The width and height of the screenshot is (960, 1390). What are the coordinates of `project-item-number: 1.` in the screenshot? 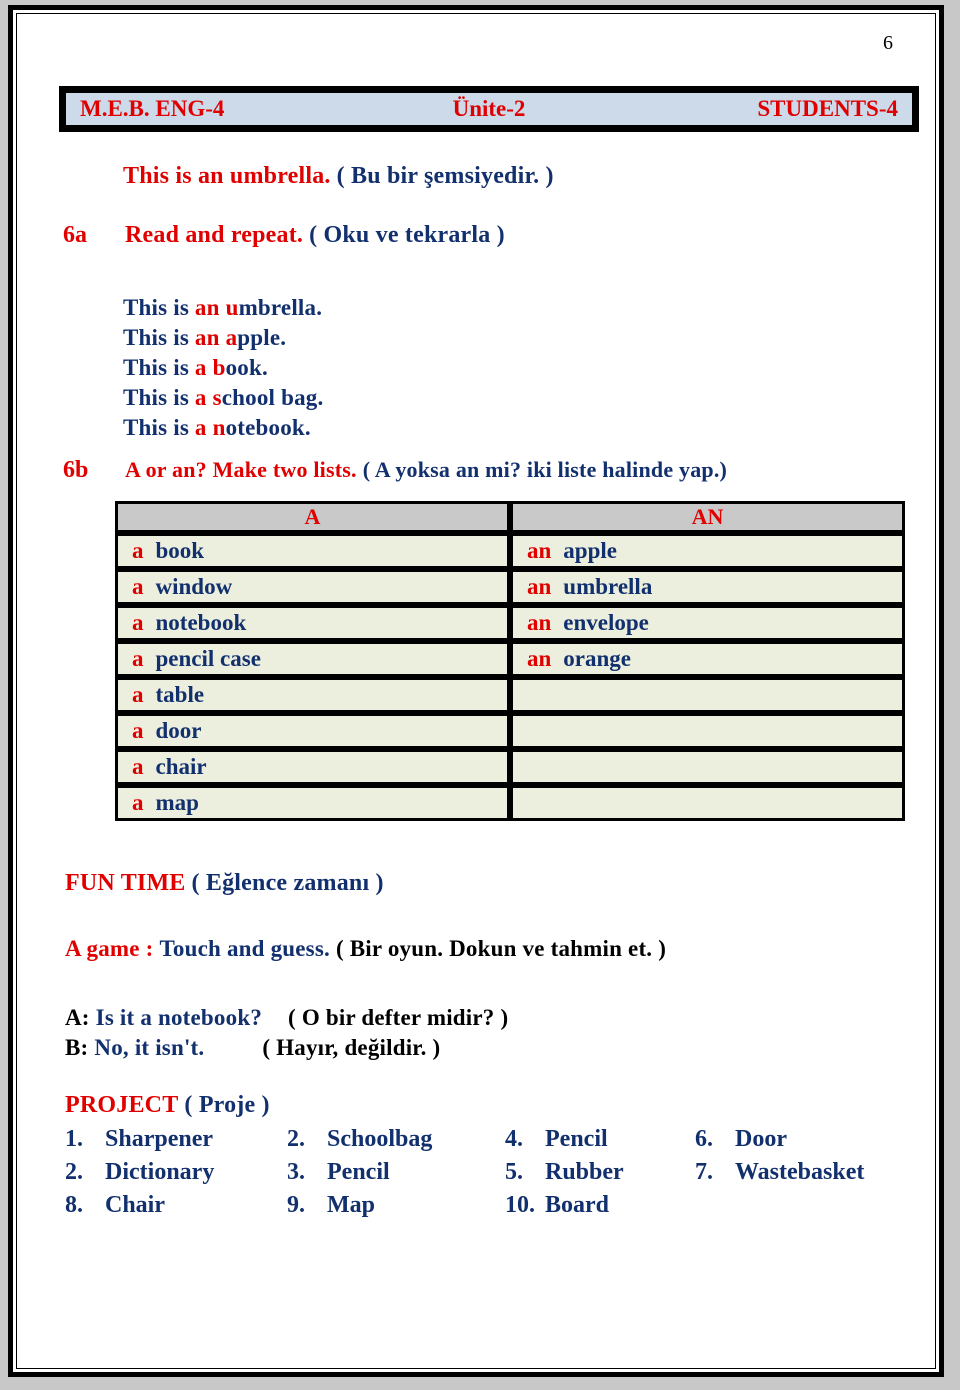 It's located at (74, 1139).